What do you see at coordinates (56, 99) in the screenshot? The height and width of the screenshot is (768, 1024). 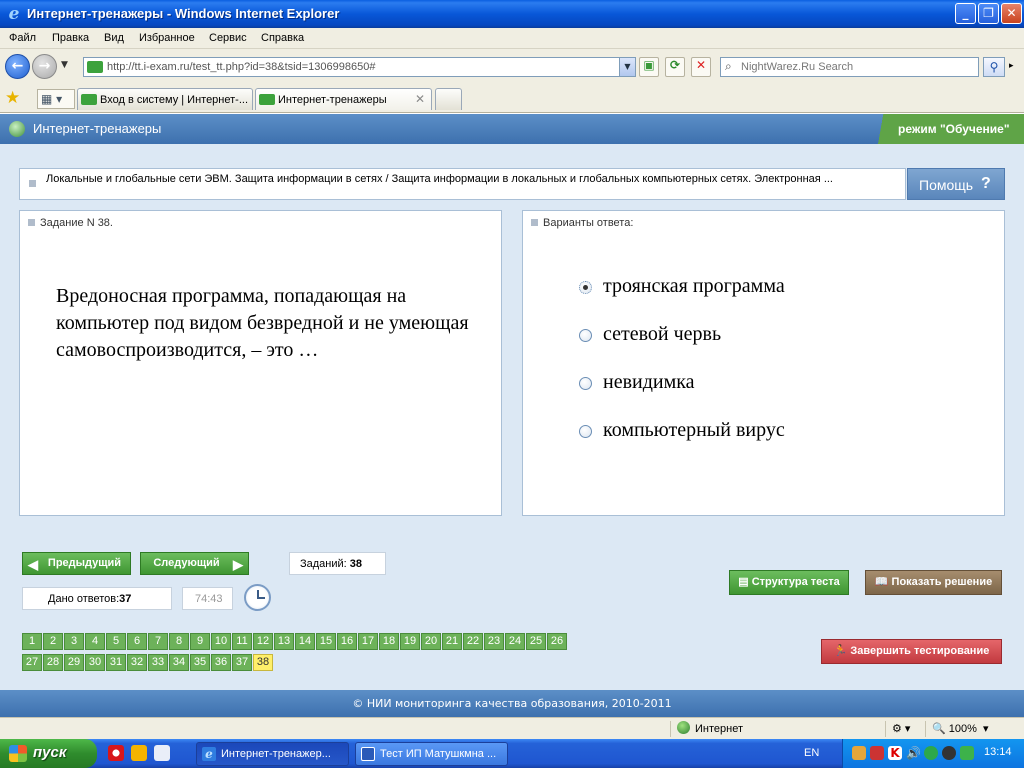 I see `quick-tabs-button: ▦ ▾` at bounding box center [56, 99].